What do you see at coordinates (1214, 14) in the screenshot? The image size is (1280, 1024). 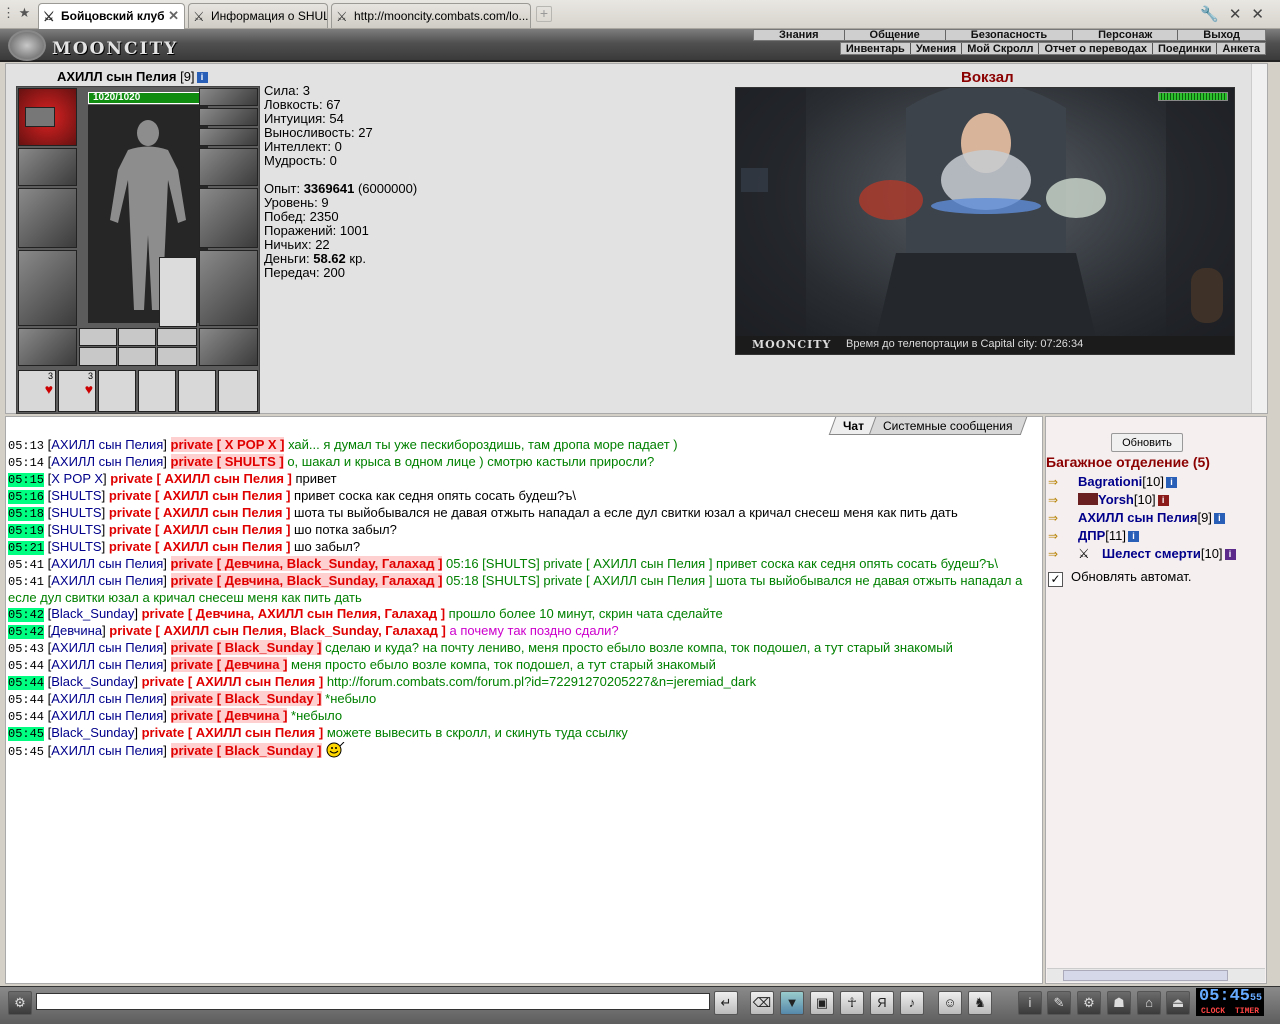 I see `wrench-icon: 🔧` at bounding box center [1214, 14].